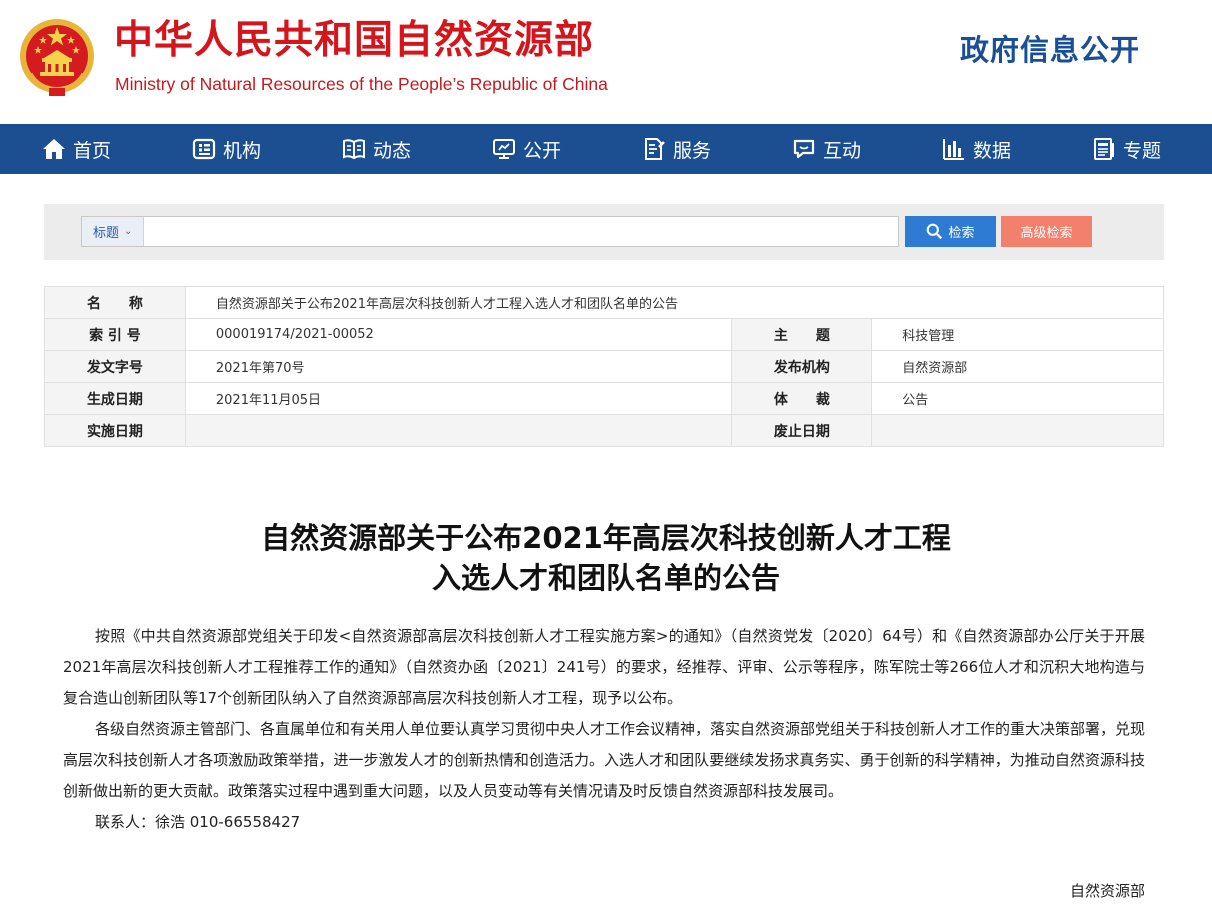 The image size is (1212, 909). I want to click on nav-item-label: 公开, so click(542, 150).